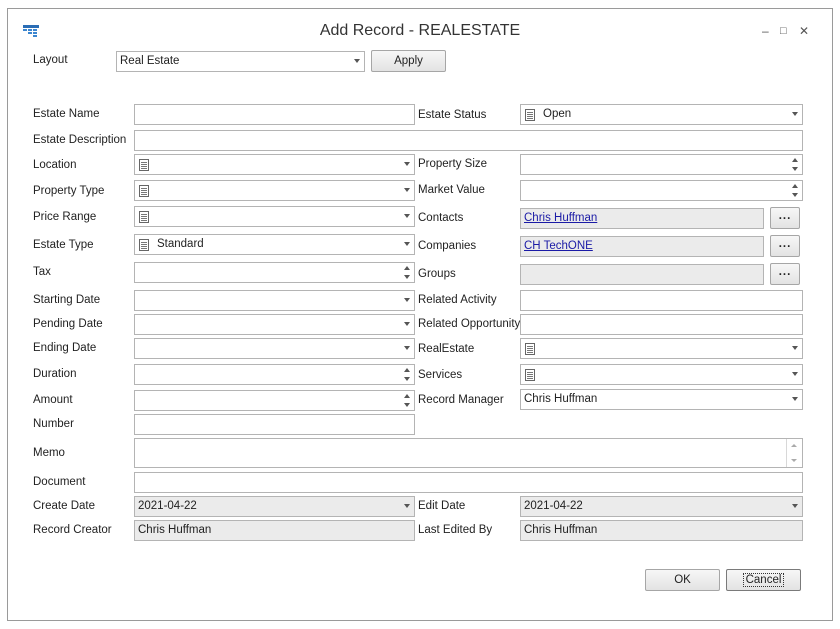 This screenshot has height=629, width=840. Describe the element at coordinates (560, 218) in the screenshot. I see `contacts-link: Chris Huffman` at that location.